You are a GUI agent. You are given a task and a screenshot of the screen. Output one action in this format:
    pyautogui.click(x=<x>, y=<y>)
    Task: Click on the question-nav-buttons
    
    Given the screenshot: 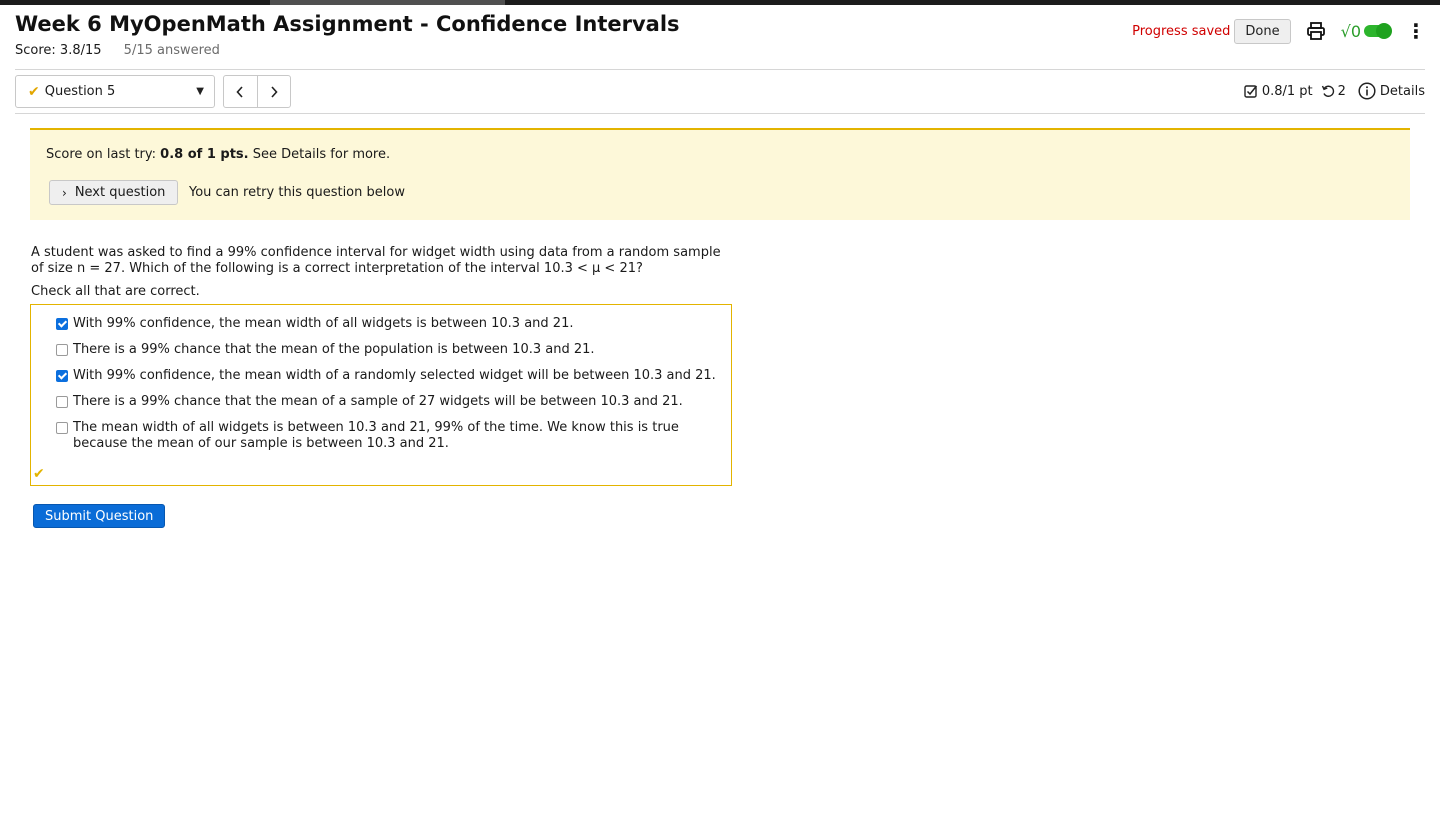 What is the action you would take?
    pyautogui.click(x=257, y=91)
    